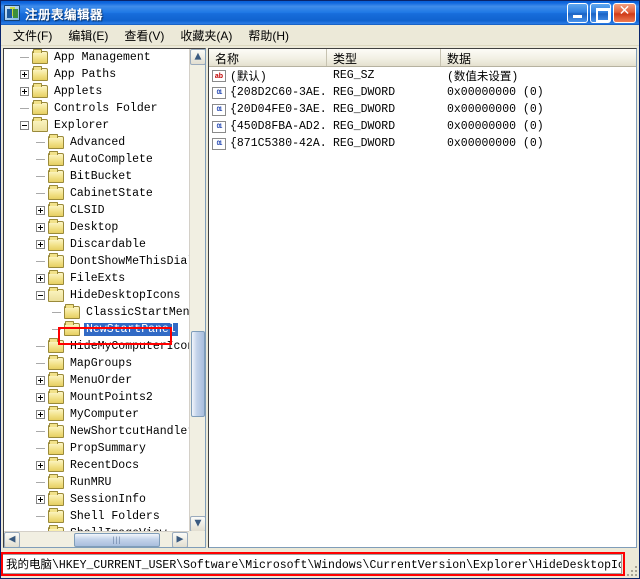 Image resolution: width=640 pixels, height=579 pixels. I want to click on resize-grip-icon, so click(631, 570).